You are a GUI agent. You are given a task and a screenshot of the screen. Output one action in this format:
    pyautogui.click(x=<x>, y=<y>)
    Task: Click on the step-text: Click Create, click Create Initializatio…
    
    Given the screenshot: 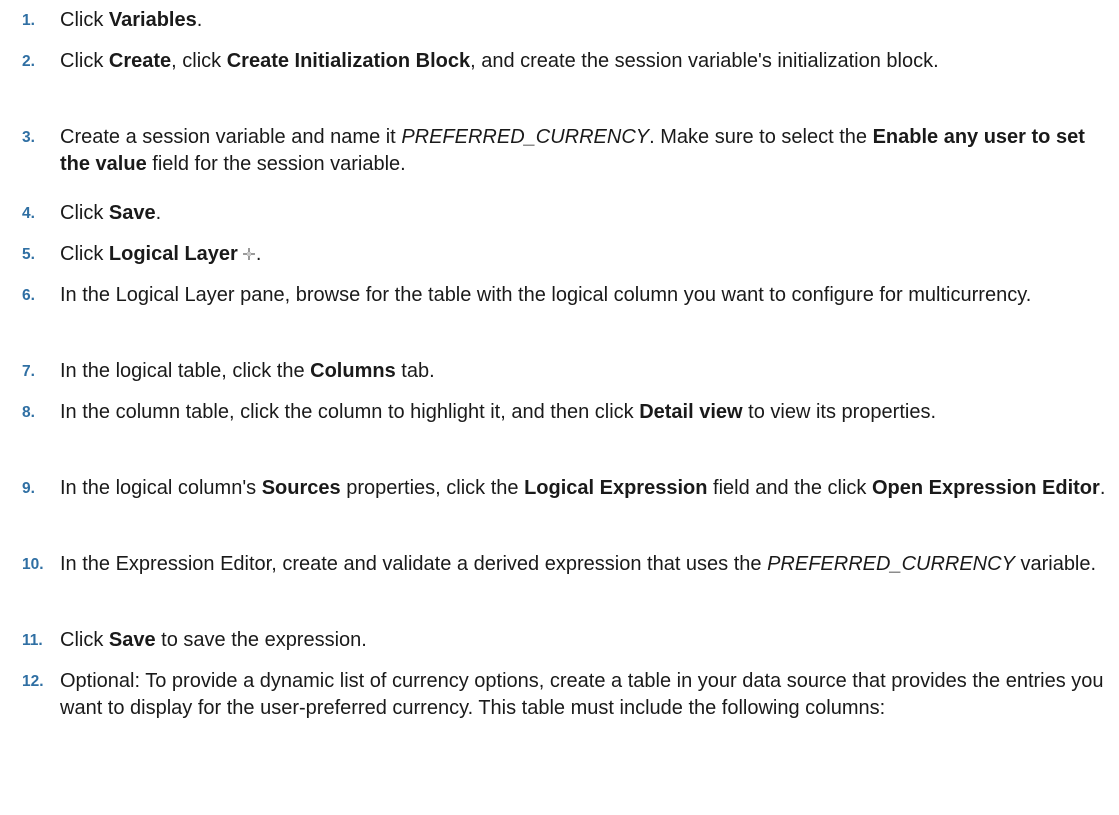 What is the action you would take?
    pyautogui.click(x=586, y=61)
    